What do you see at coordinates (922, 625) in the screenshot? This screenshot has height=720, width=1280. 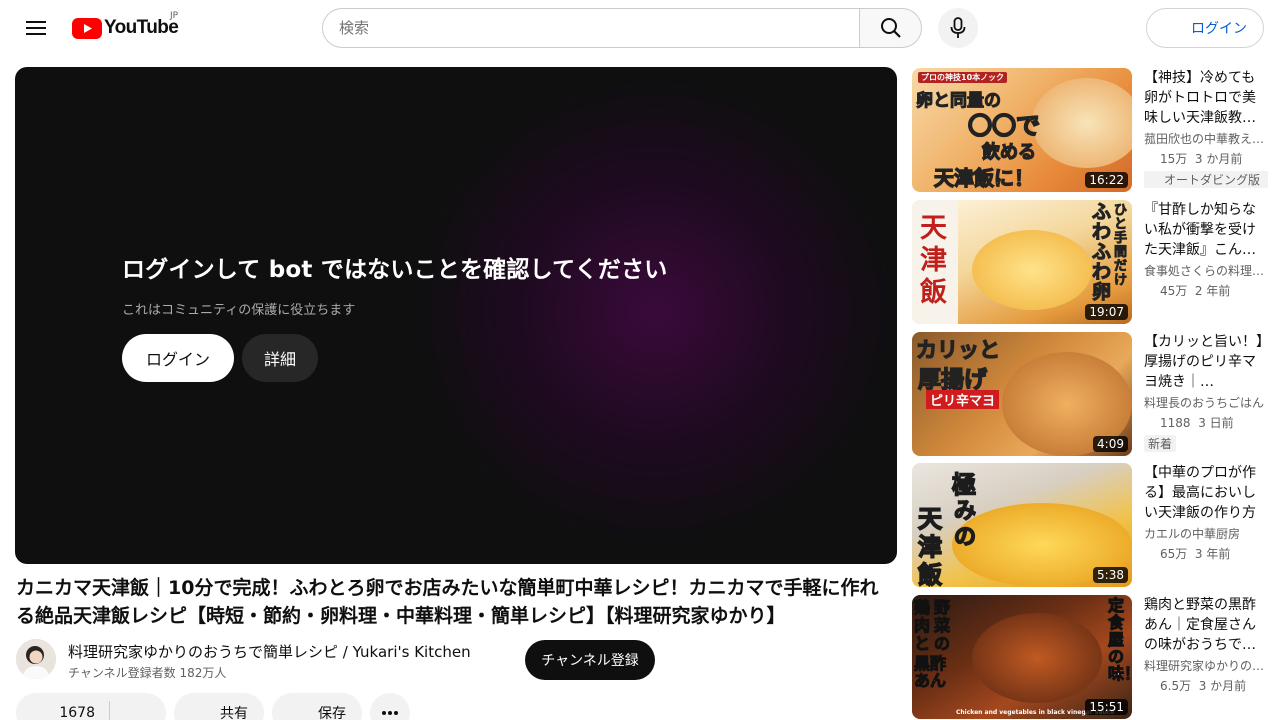 I see `thumbnail-caption: 鶏肉と` at bounding box center [922, 625].